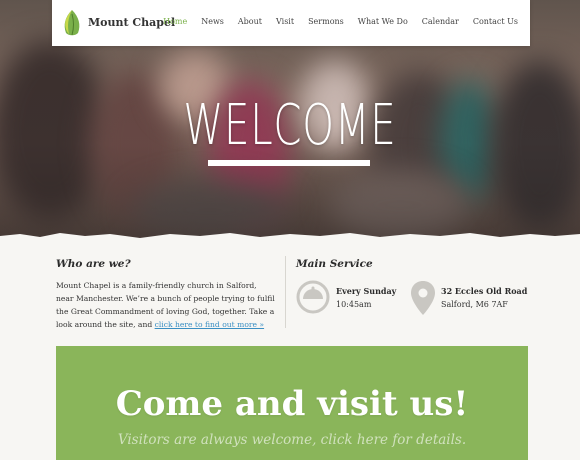 The height and width of the screenshot is (460, 580). I want to click on nav-item-about: About, so click(250, 21).